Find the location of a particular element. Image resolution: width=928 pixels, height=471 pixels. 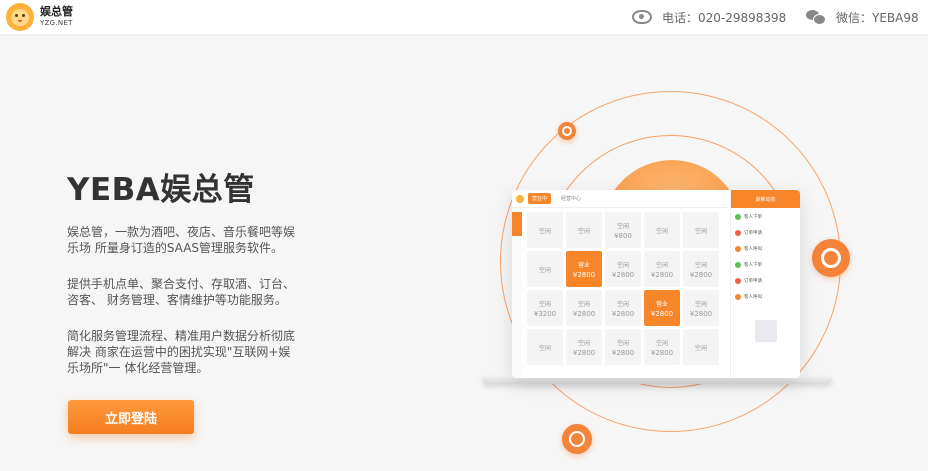

hero-title: YEBA娱总管 is located at coordinates (161, 190).